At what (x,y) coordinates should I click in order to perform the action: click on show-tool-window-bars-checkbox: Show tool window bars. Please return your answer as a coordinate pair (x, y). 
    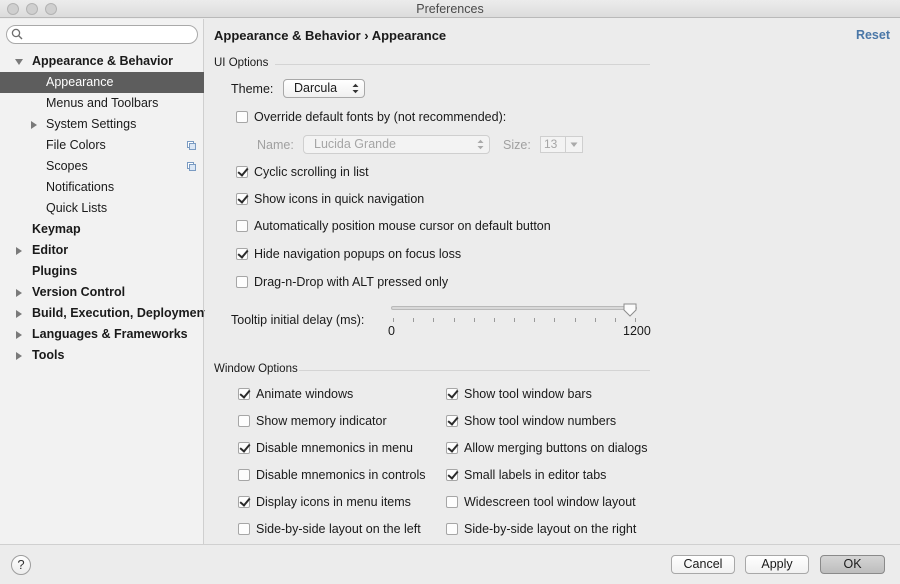
    Looking at the image, I should click on (519, 394).